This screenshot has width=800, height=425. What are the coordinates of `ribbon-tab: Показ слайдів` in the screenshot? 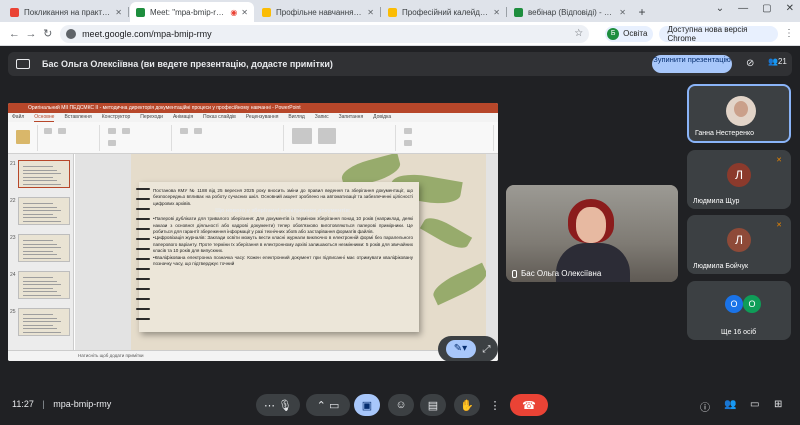 It's located at (219, 117).